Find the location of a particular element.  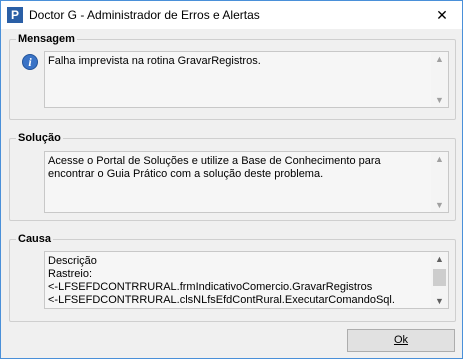

app-icon: P is located at coordinates (15, 15).